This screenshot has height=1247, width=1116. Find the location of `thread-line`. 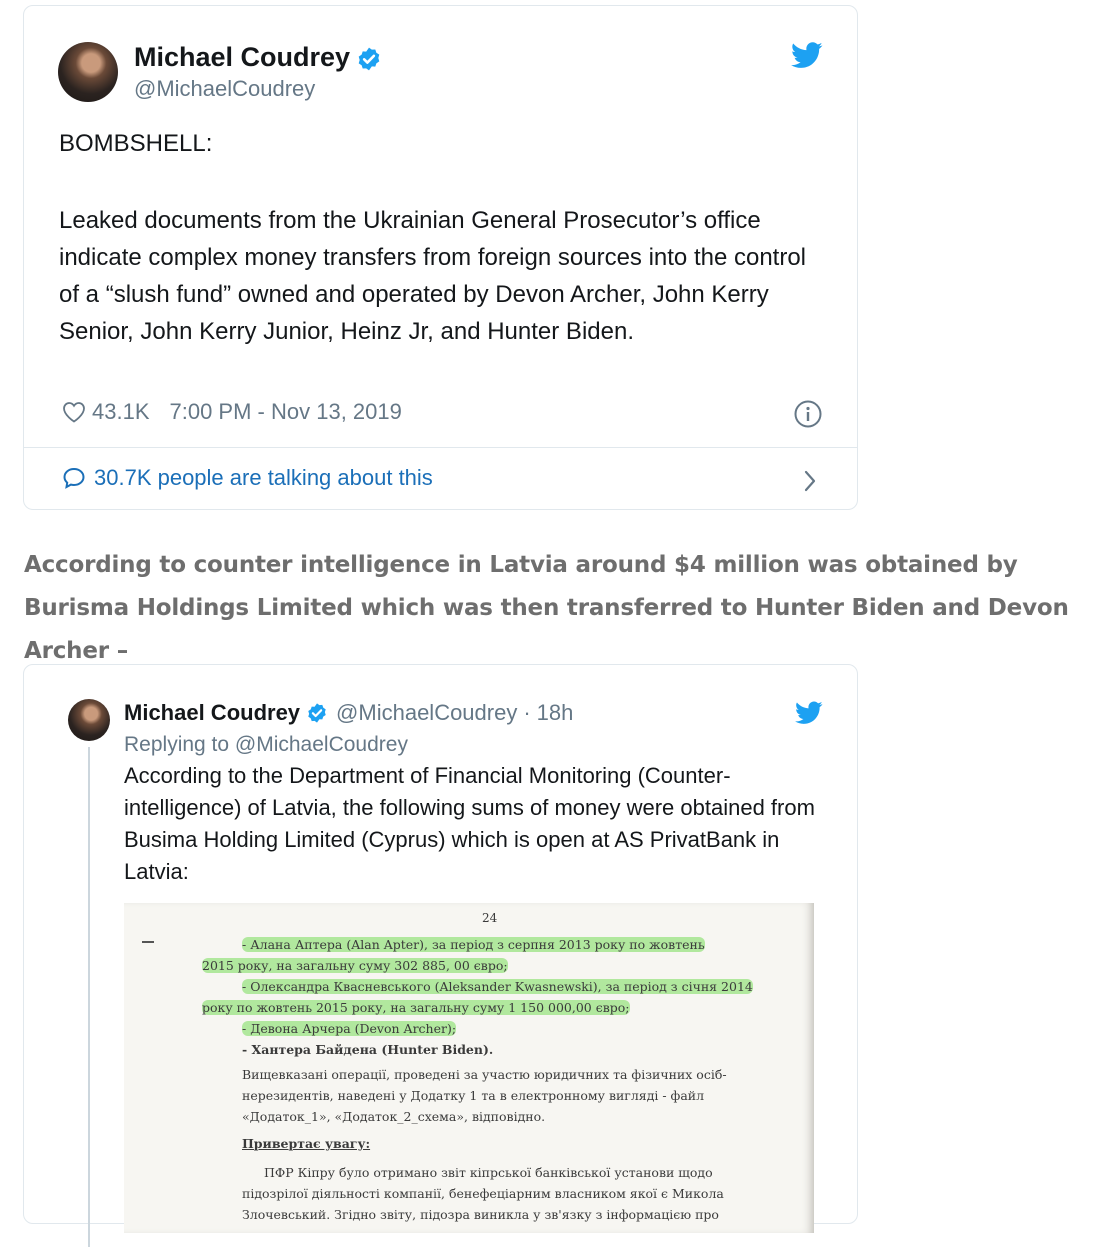

thread-line is located at coordinates (89, 997).